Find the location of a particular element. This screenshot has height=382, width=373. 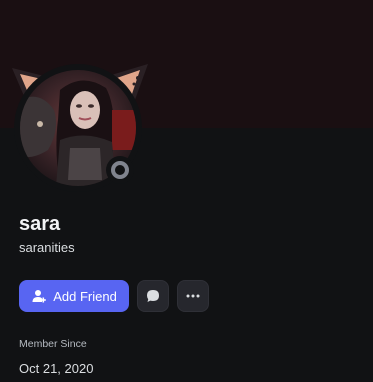

ellipsis-icon is located at coordinates (193, 296).